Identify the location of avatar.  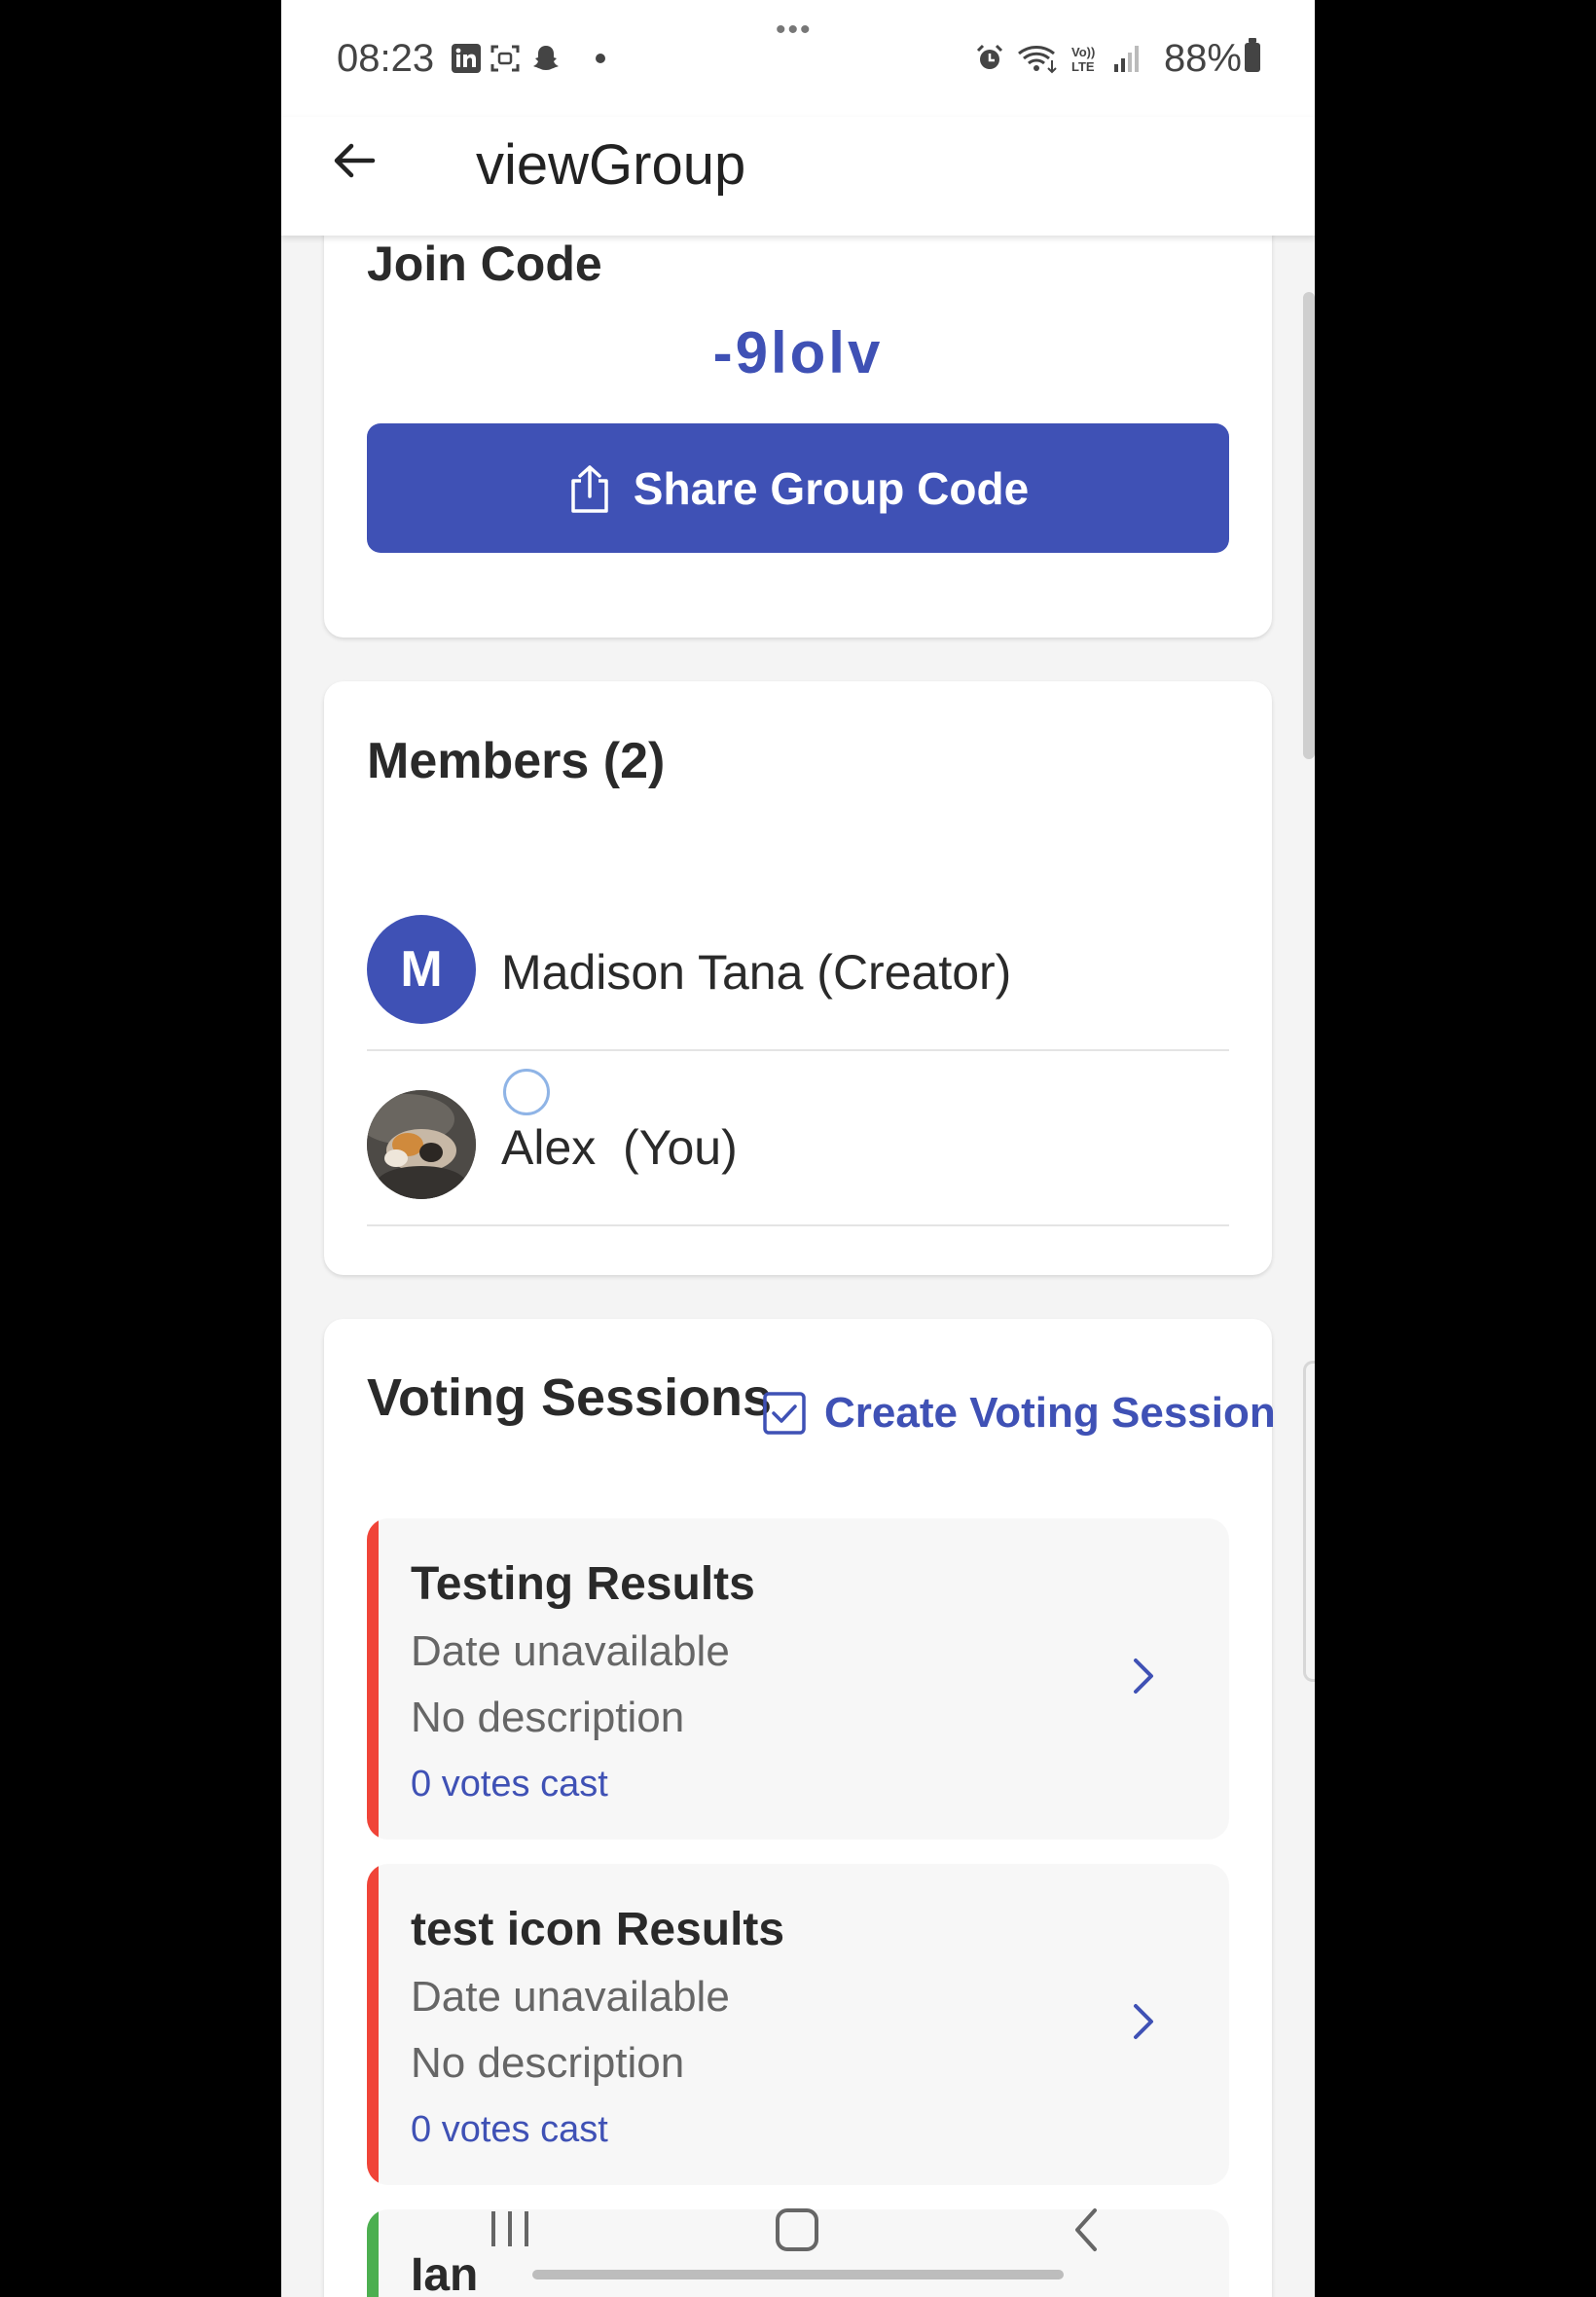
(421, 1144).